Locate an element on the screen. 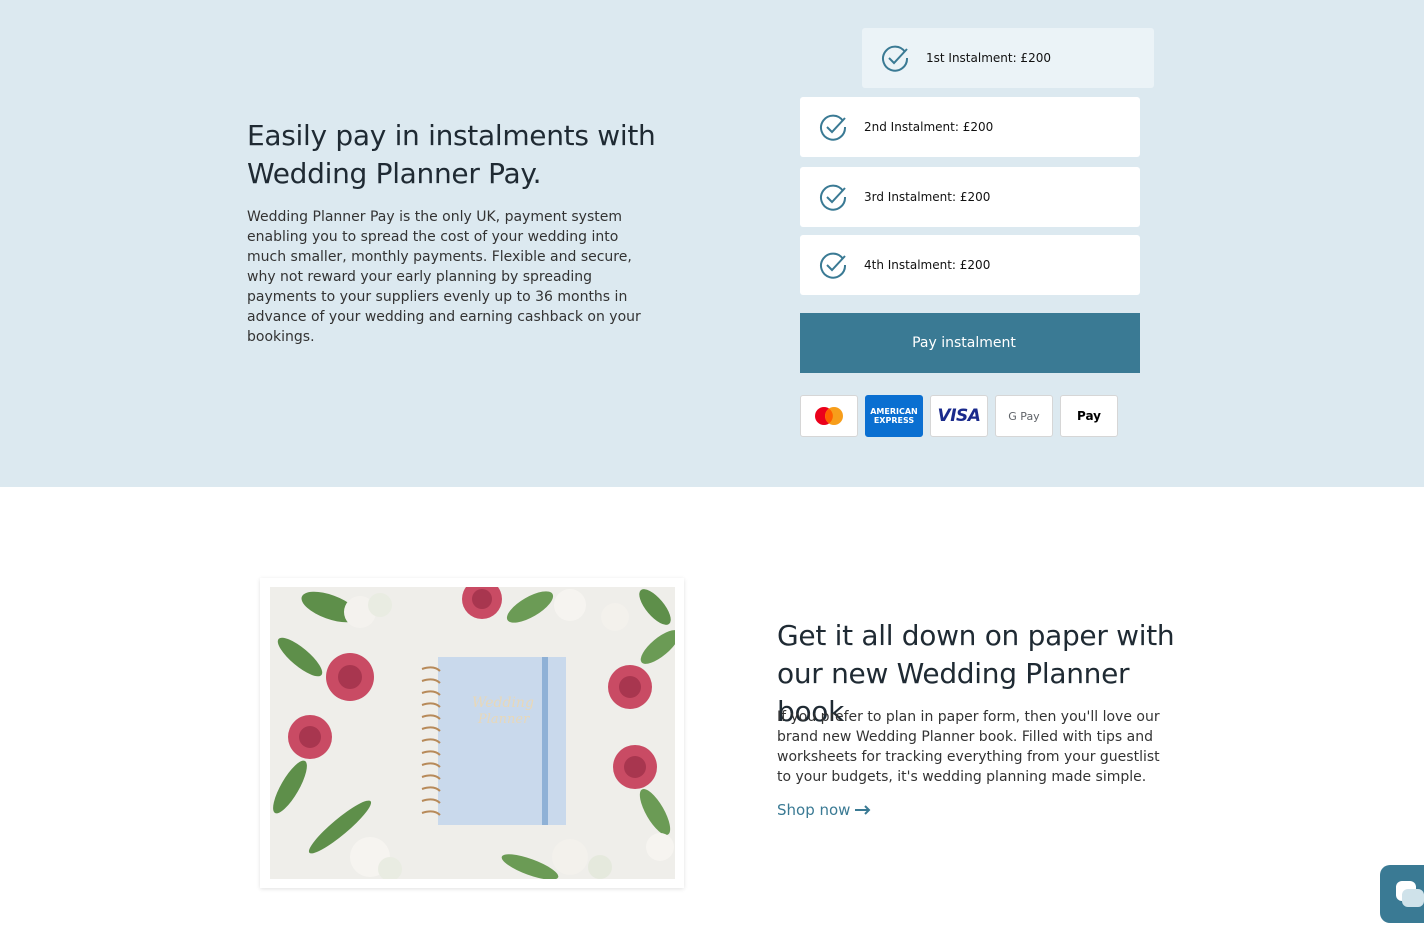 The width and height of the screenshot is (1424, 949). payment-methods: AMERICAN EXPRESS VISA G Pay Pay is located at coordinates (959, 416).